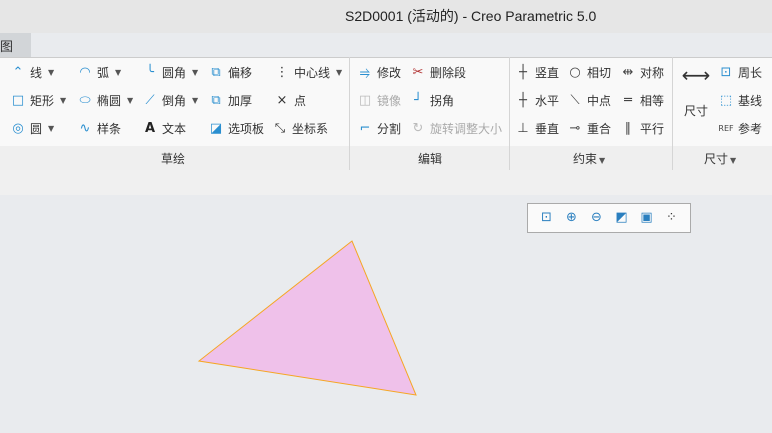  I want to click on horizontal-constraint-button: ┼ 水平, so click(537, 100).